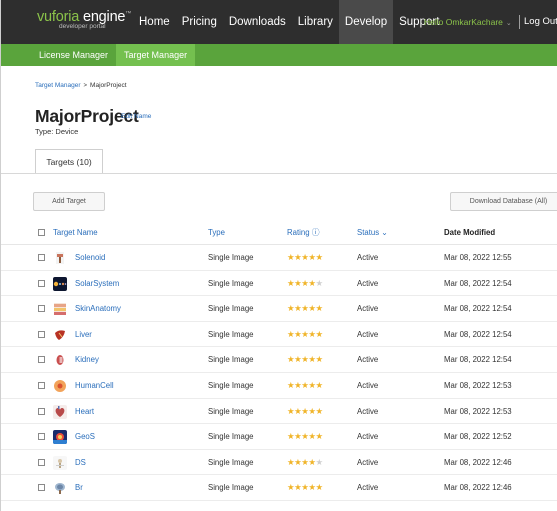 This screenshot has width=557, height=511. I want to click on breadcrumb: Target Manager > MajorProject, so click(81, 85).